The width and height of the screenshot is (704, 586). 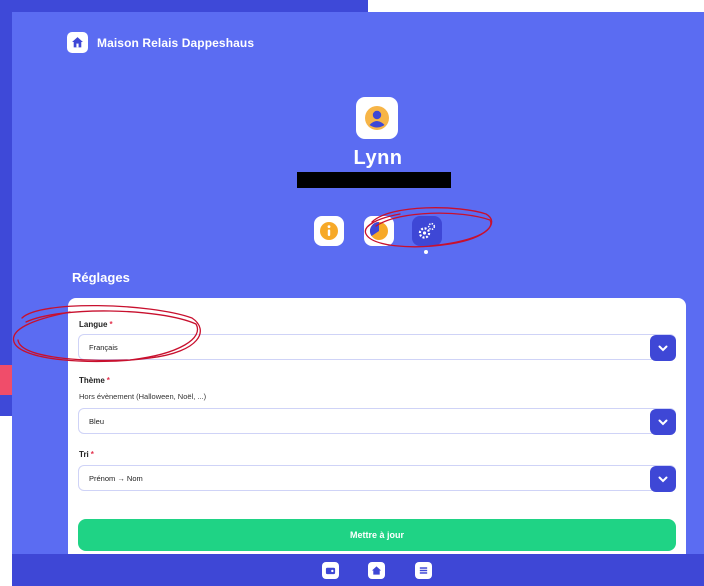 What do you see at coordinates (377, 478) in the screenshot?
I see `sort-select: Prénom → Nom` at bounding box center [377, 478].